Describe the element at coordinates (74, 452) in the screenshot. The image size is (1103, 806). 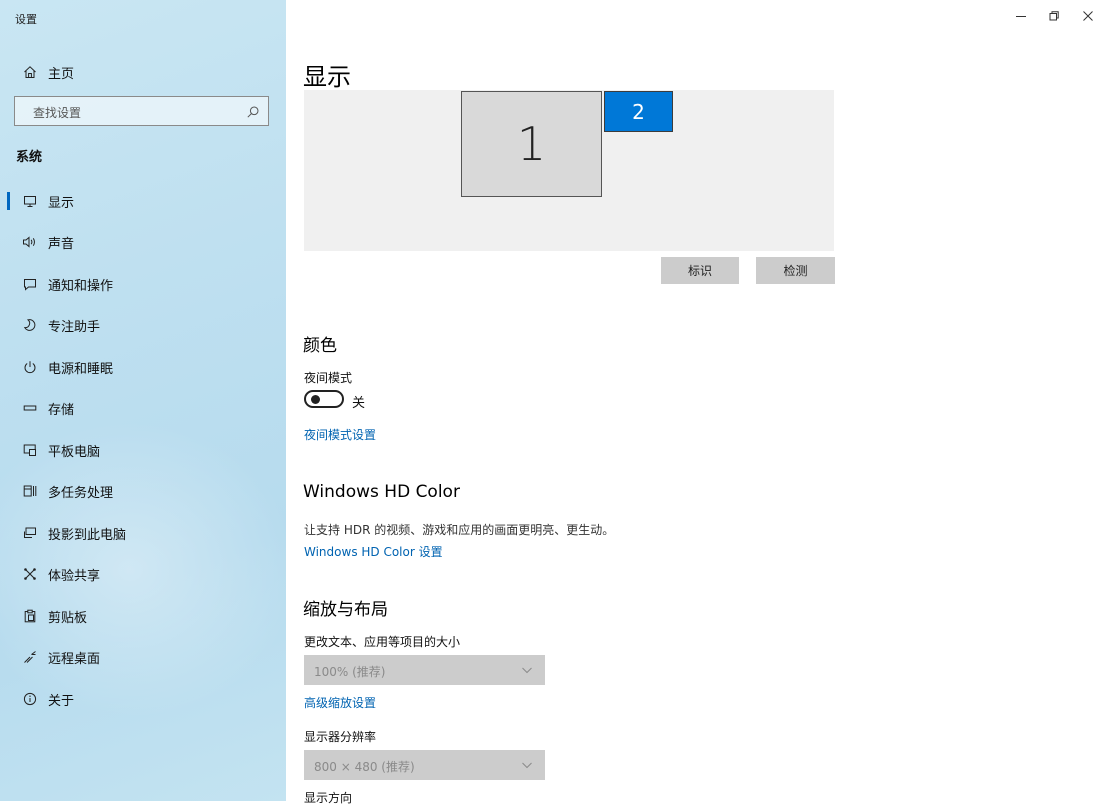
I see `sidebar-item-label: 平板电脑` at that location.